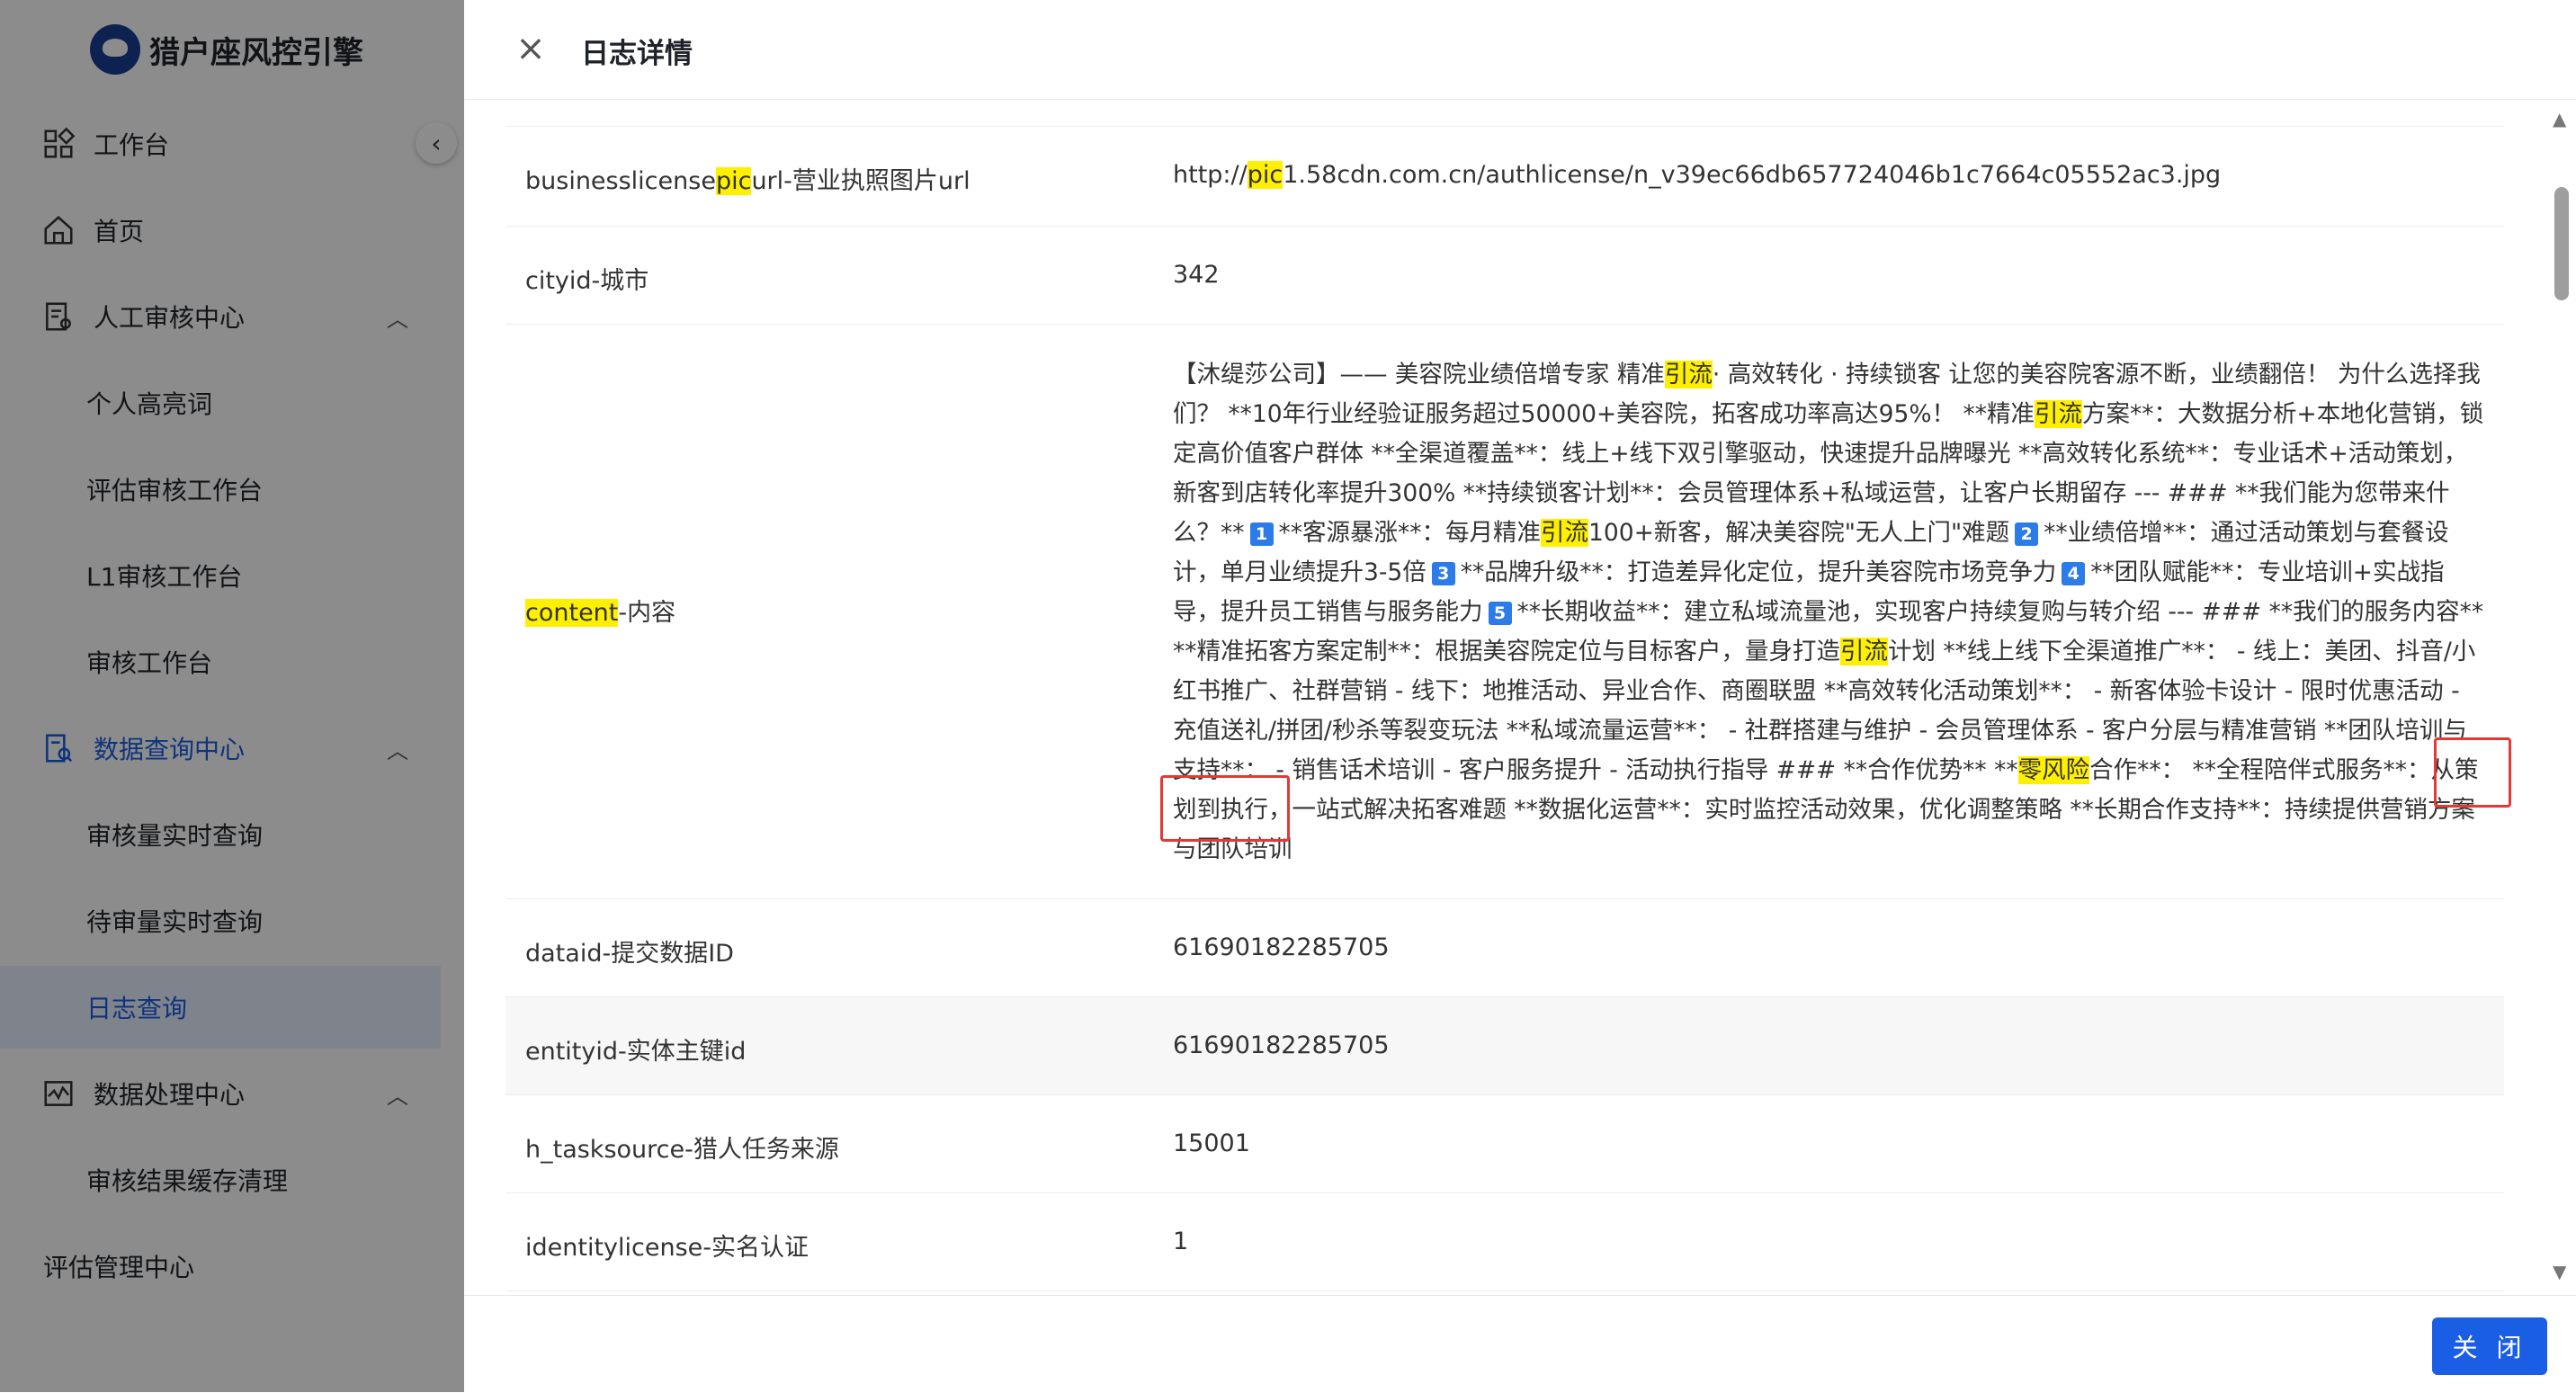  I want to click on table-row: h_tasksource-猎人任务来源 15001, so click(1504, 1144).